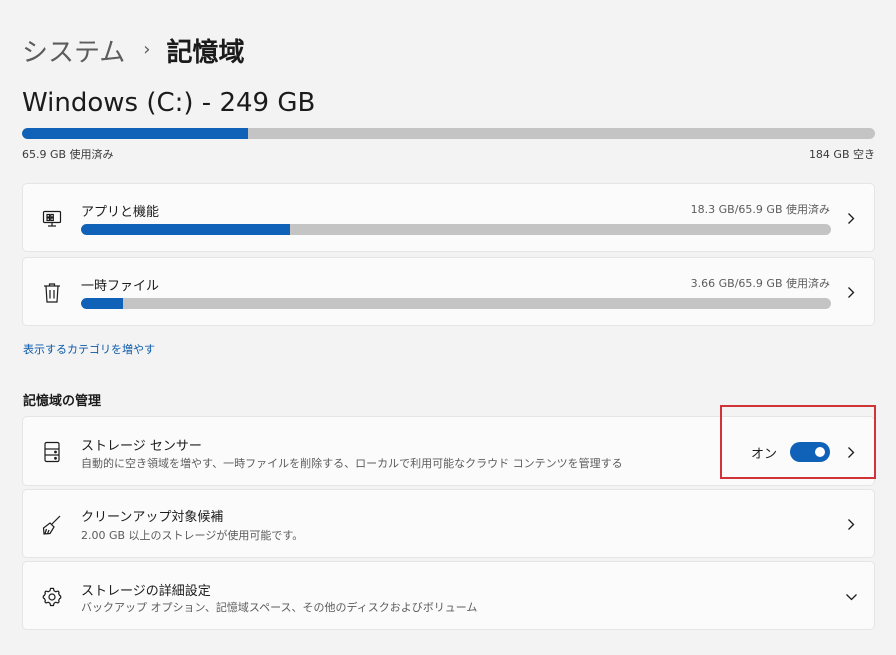  What do you see at coordinates (169, 103) in the screenshot?
I see `drive-title: Windows (C:) - 249 GB` at bounding box center [169, 103].